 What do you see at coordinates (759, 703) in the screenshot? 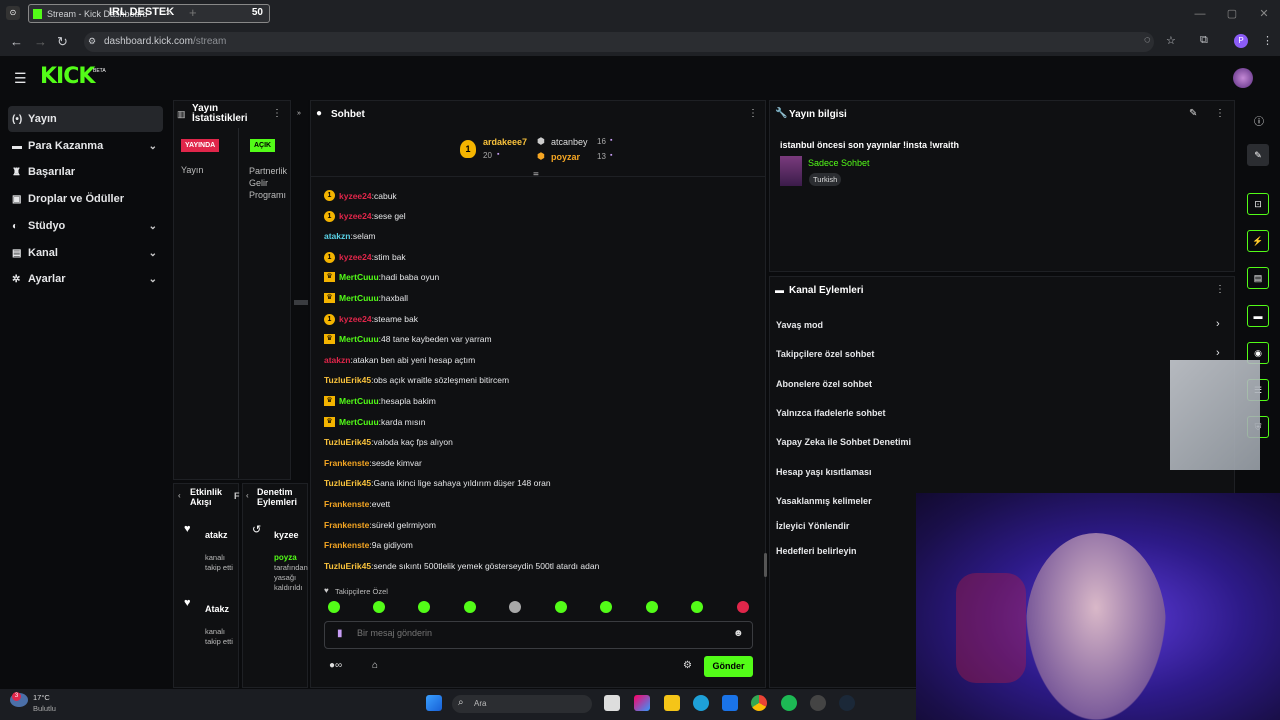
I see `chrome-icon` at bounding box center [759, 703].